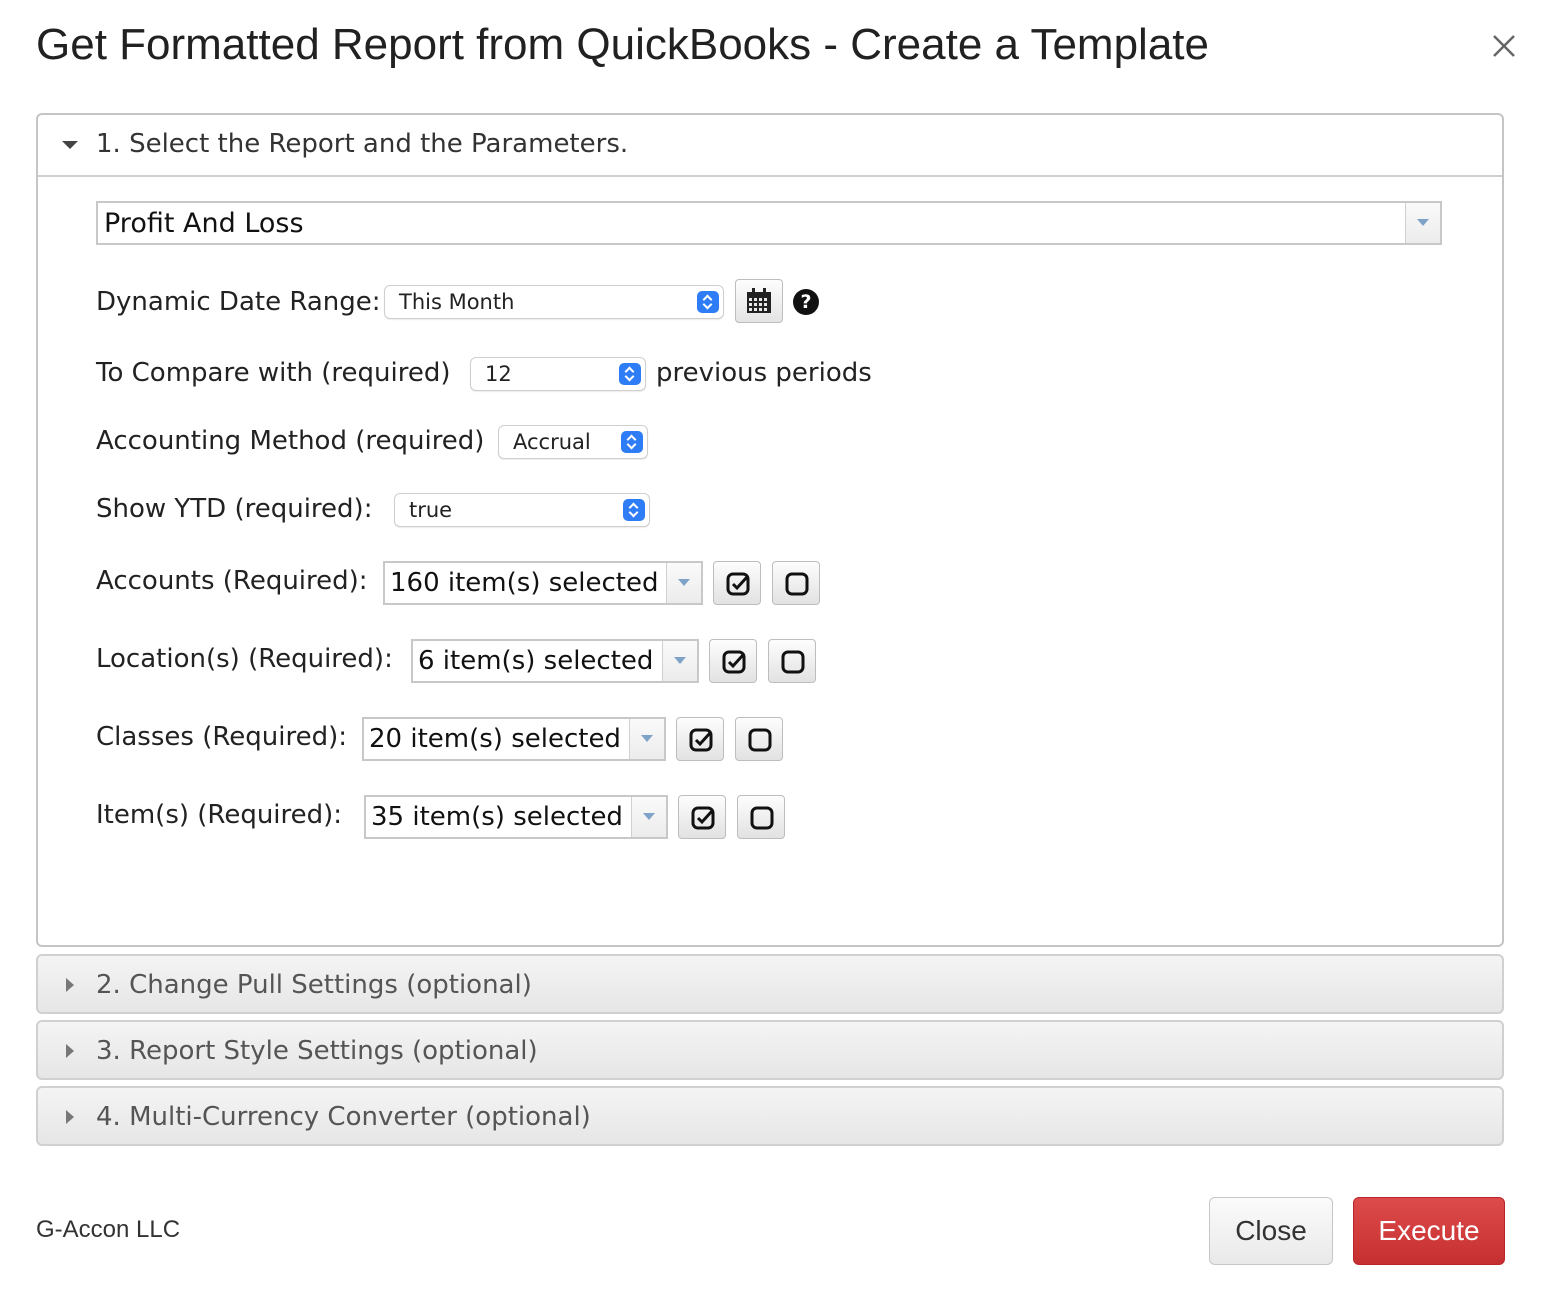 The width and height of the screenshot is (1568, 1306). What do you see at coordinates (498, 374) in the screenshot?
I see `compare-value: 12` at bounding box center [498, 374].